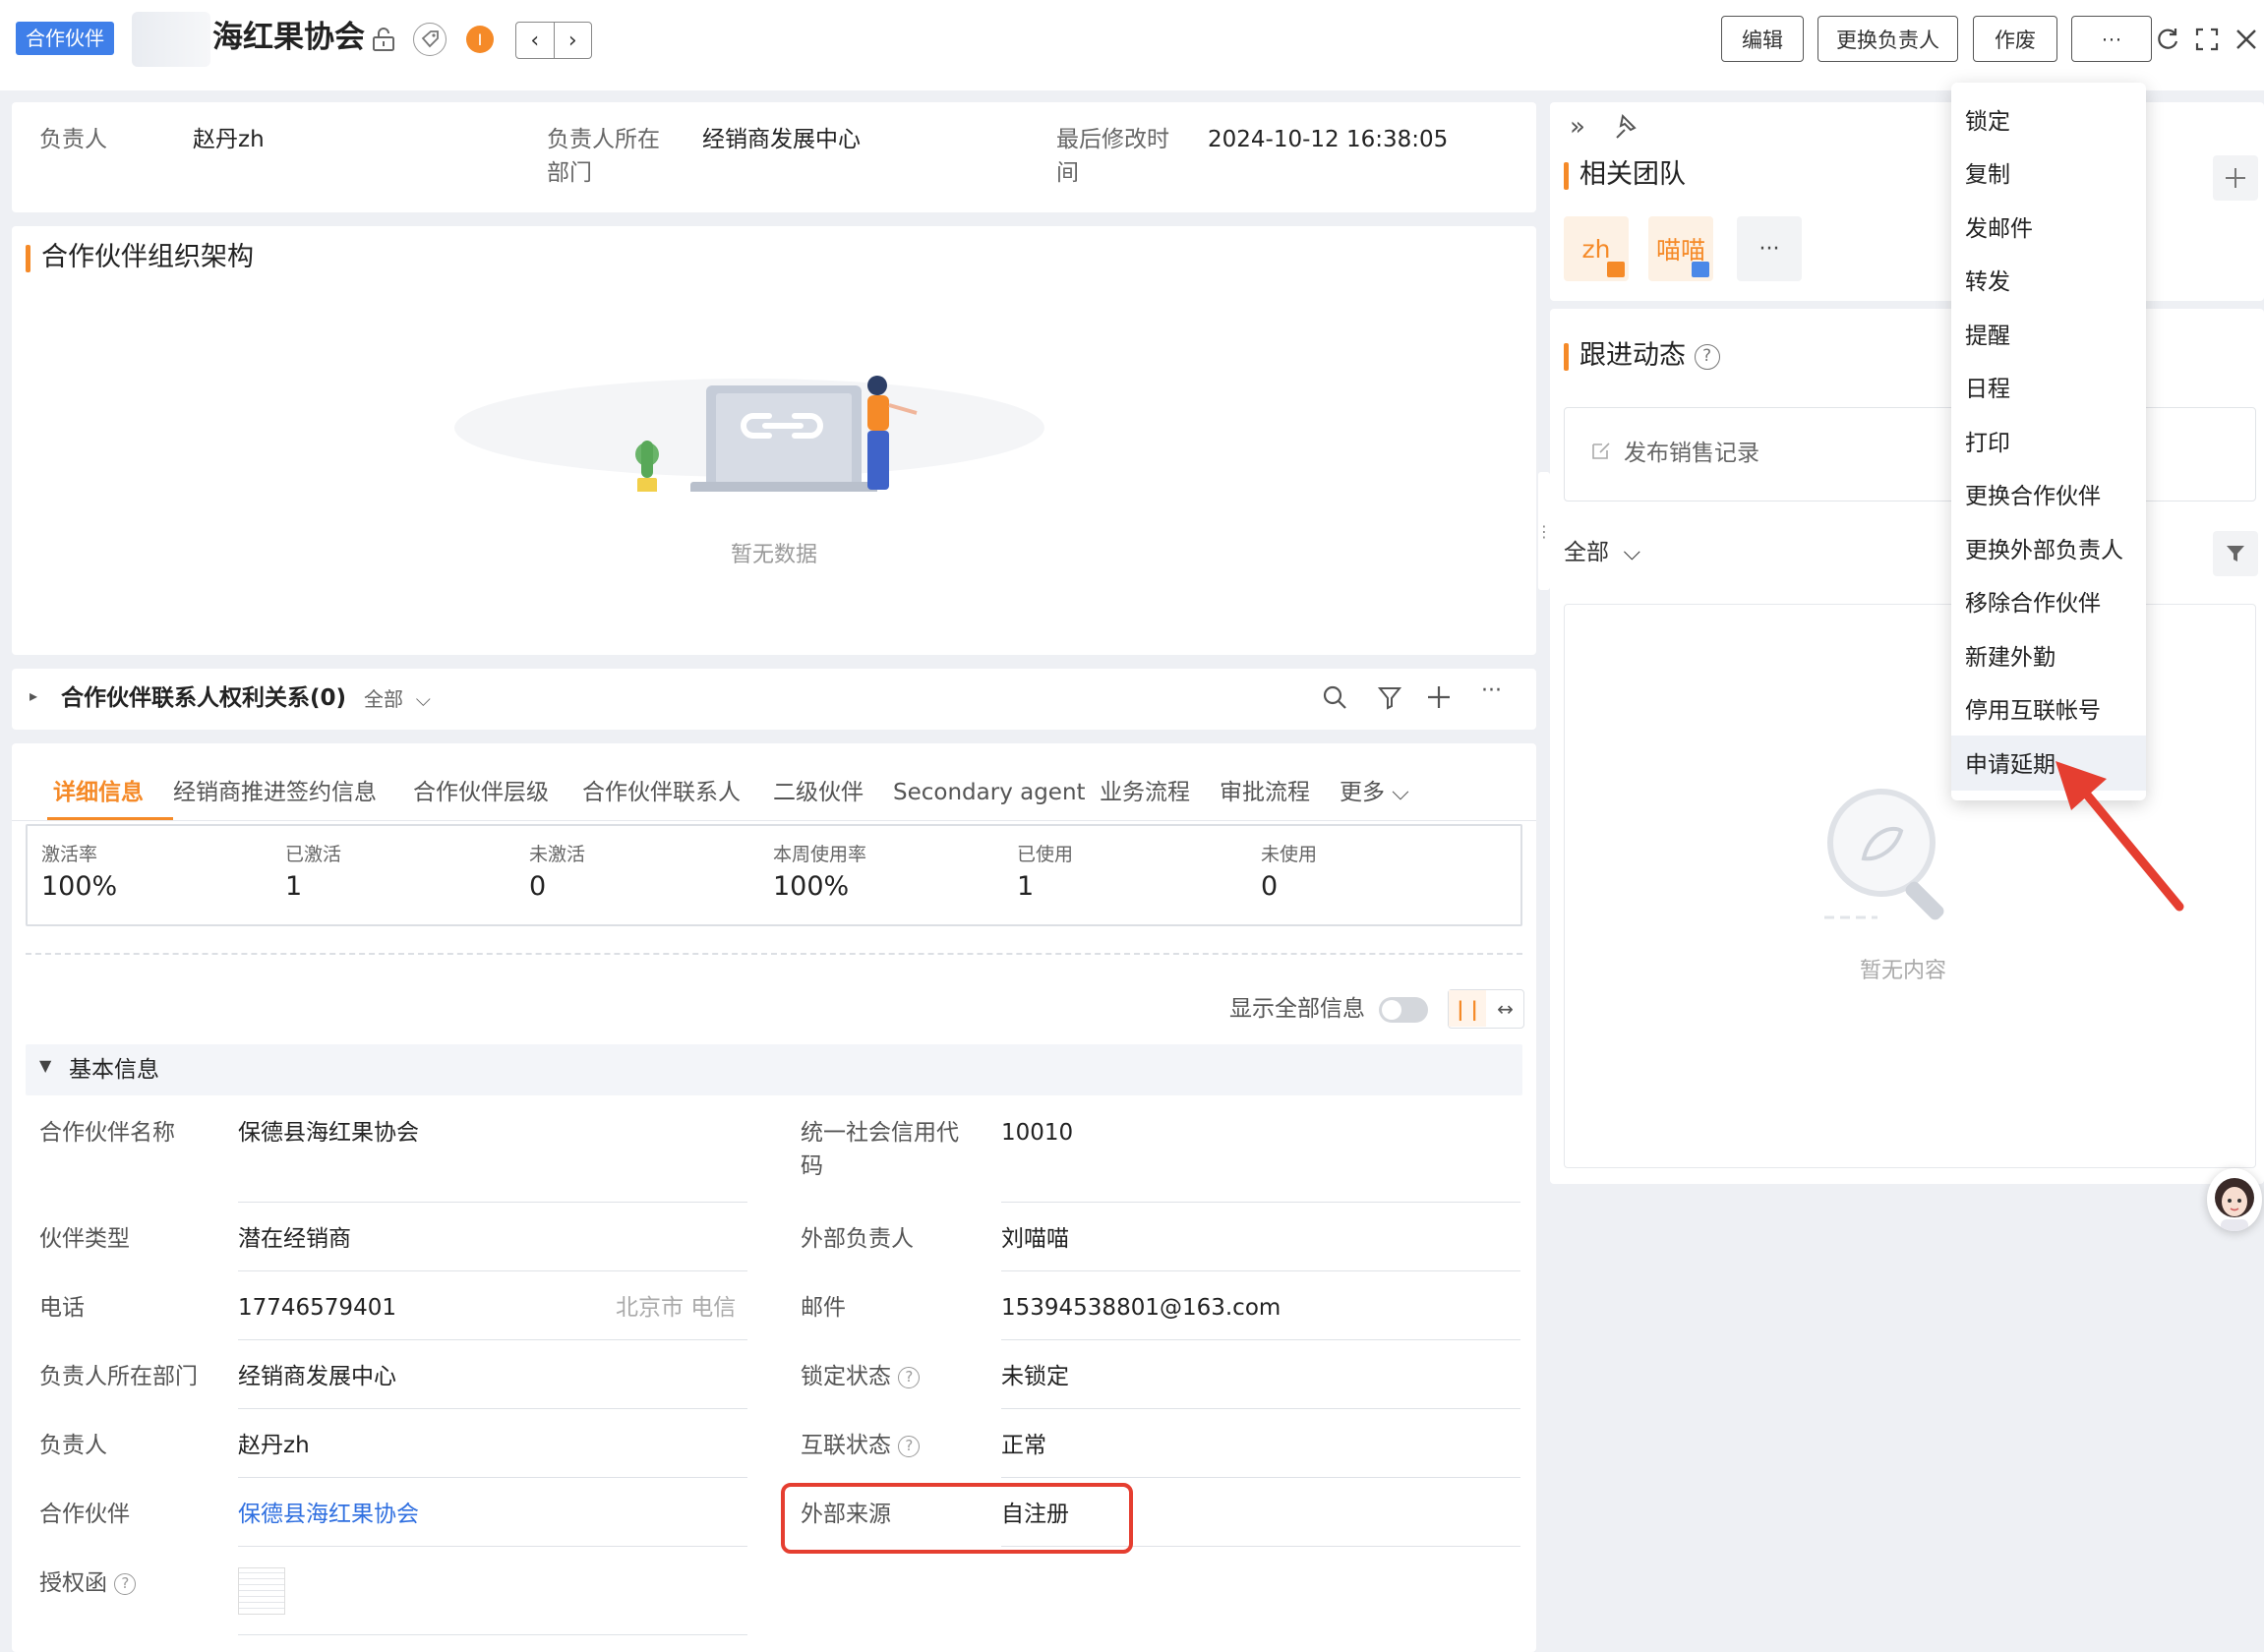 This screenshot has height=1652, width=2264. Describe the element at coordinates (2044, 550) in the screenshot. I see `menu-item-change-external-owner: 更换外部负责人` at that location.